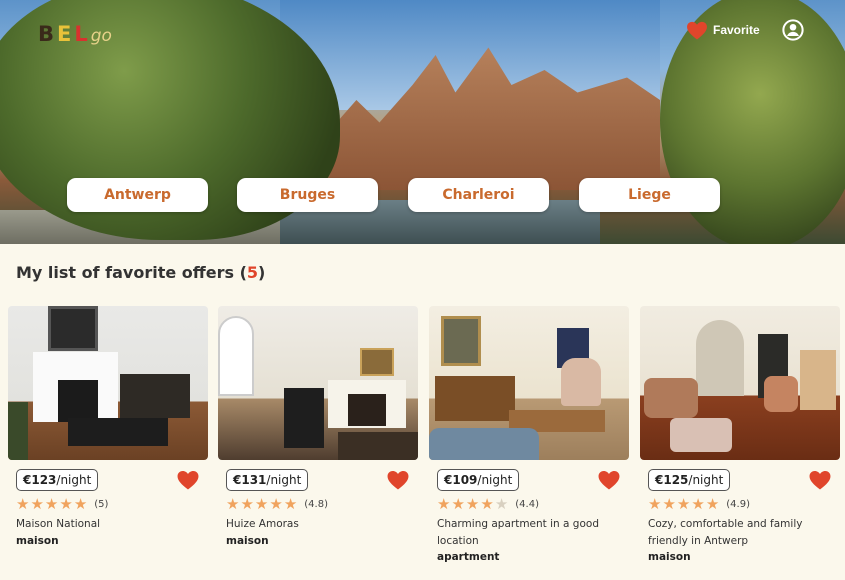  Describe the element at coordinates (250, 480) in the screenshot. I see `price-value: €131` at that location.